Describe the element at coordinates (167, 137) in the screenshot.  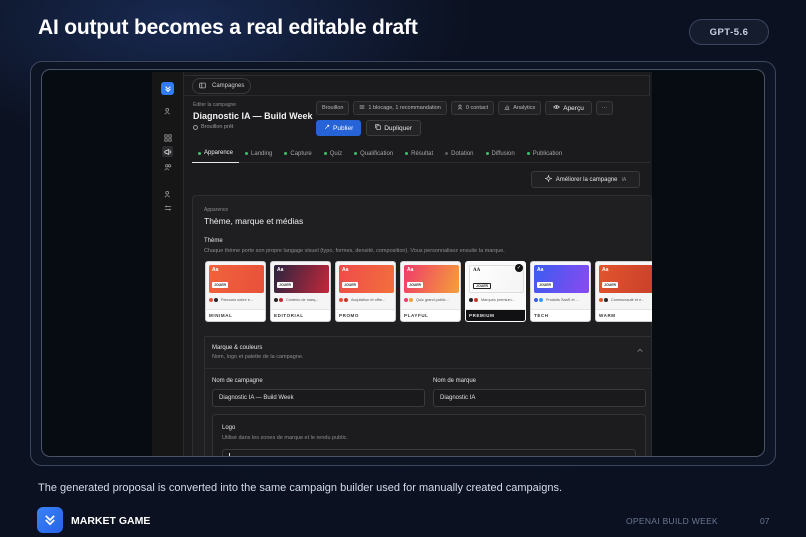
I see `grid-icon` at that location.